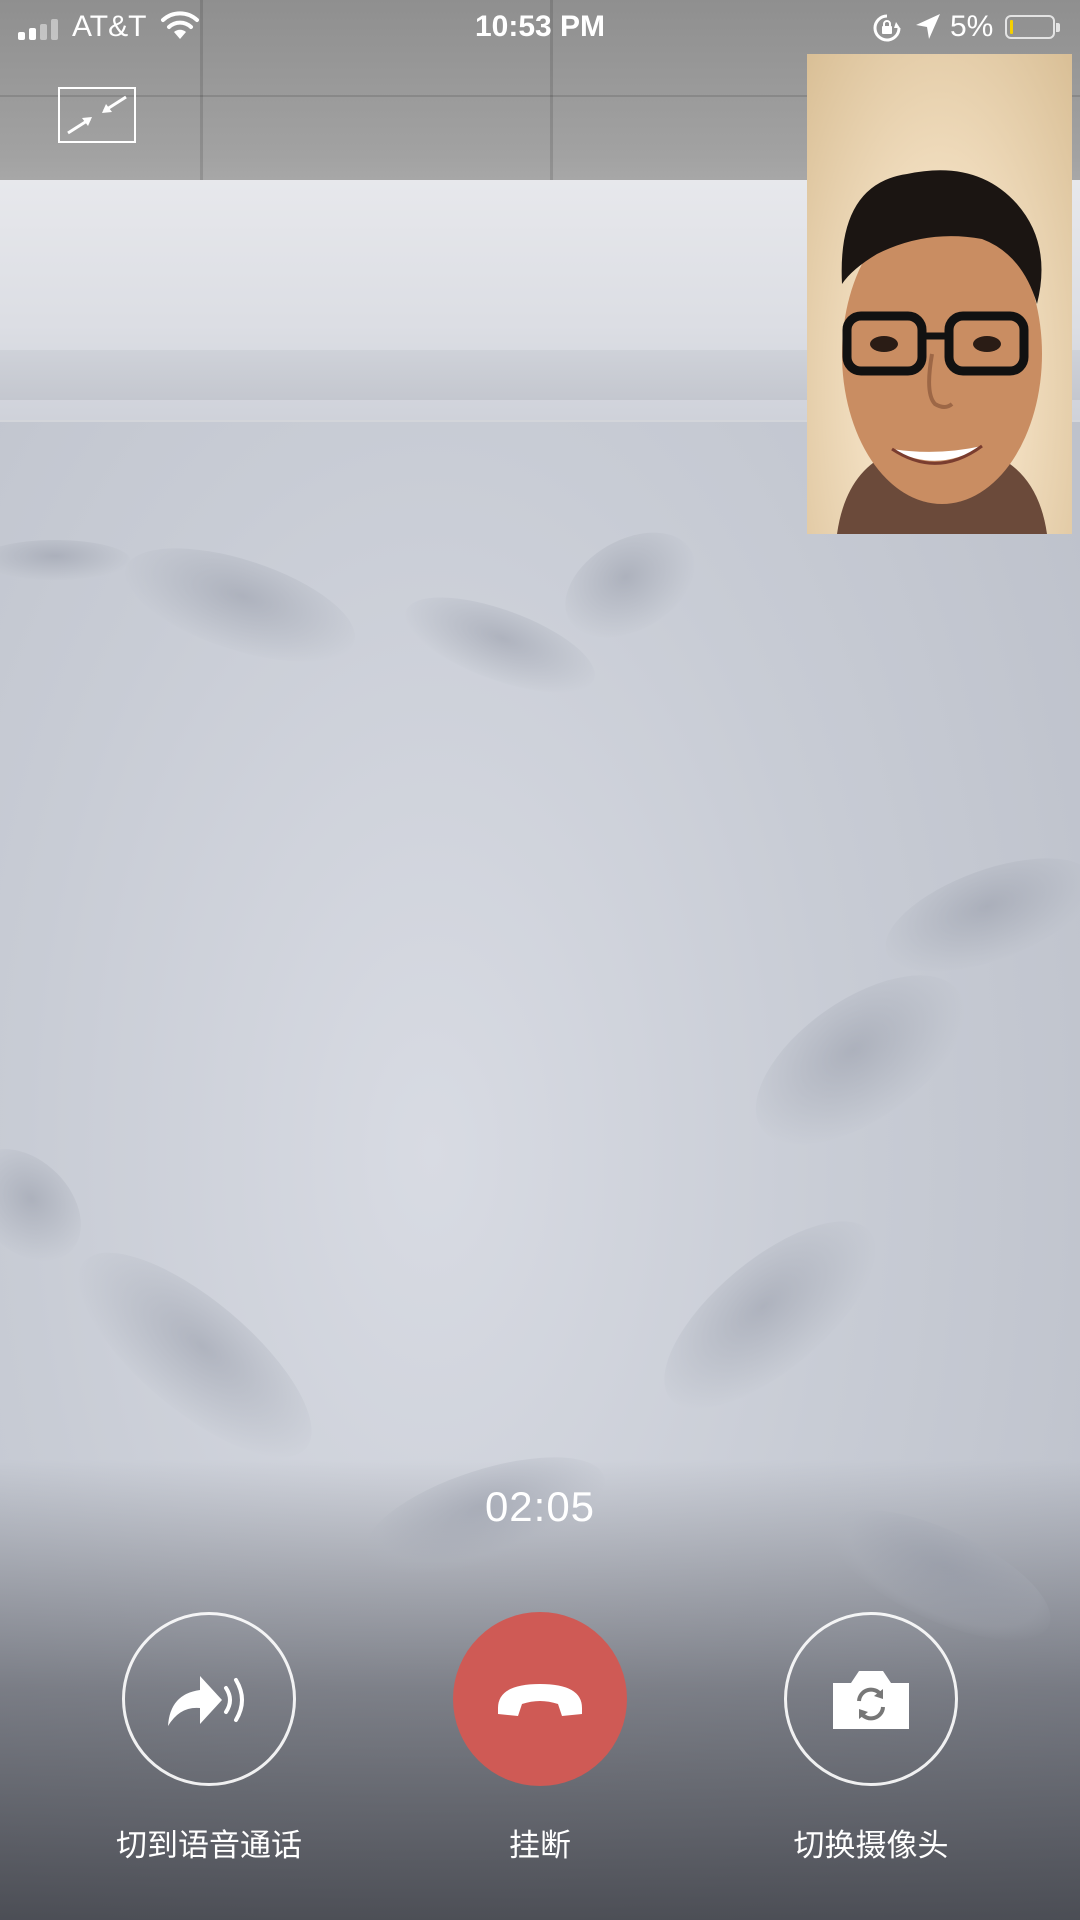  I want to click on hang-up-label: 挂断, so click(540, 1845).